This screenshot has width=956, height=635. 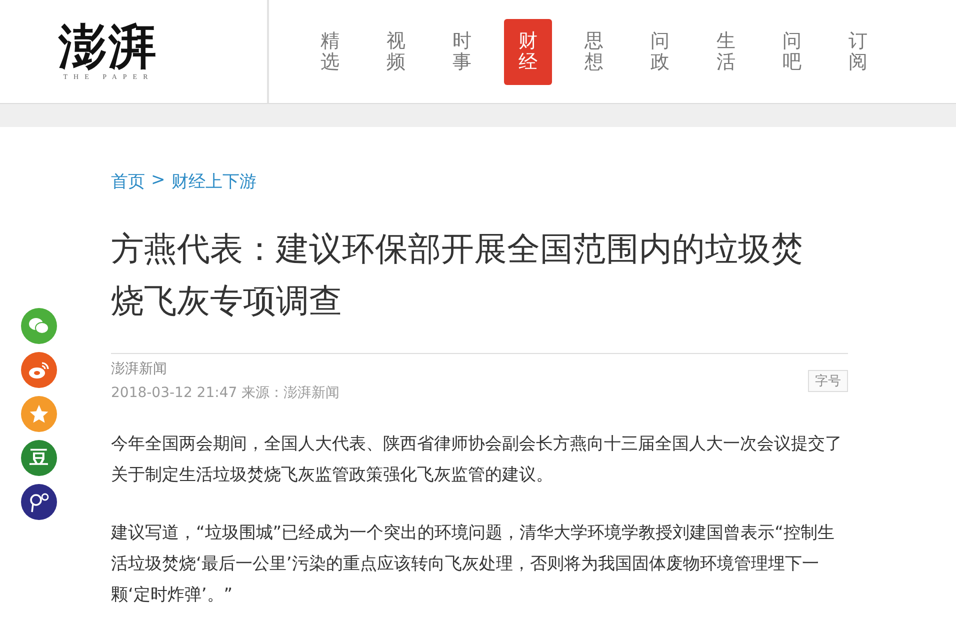 I want to click on nav-tab: 时事, so click(x=462, y=51).